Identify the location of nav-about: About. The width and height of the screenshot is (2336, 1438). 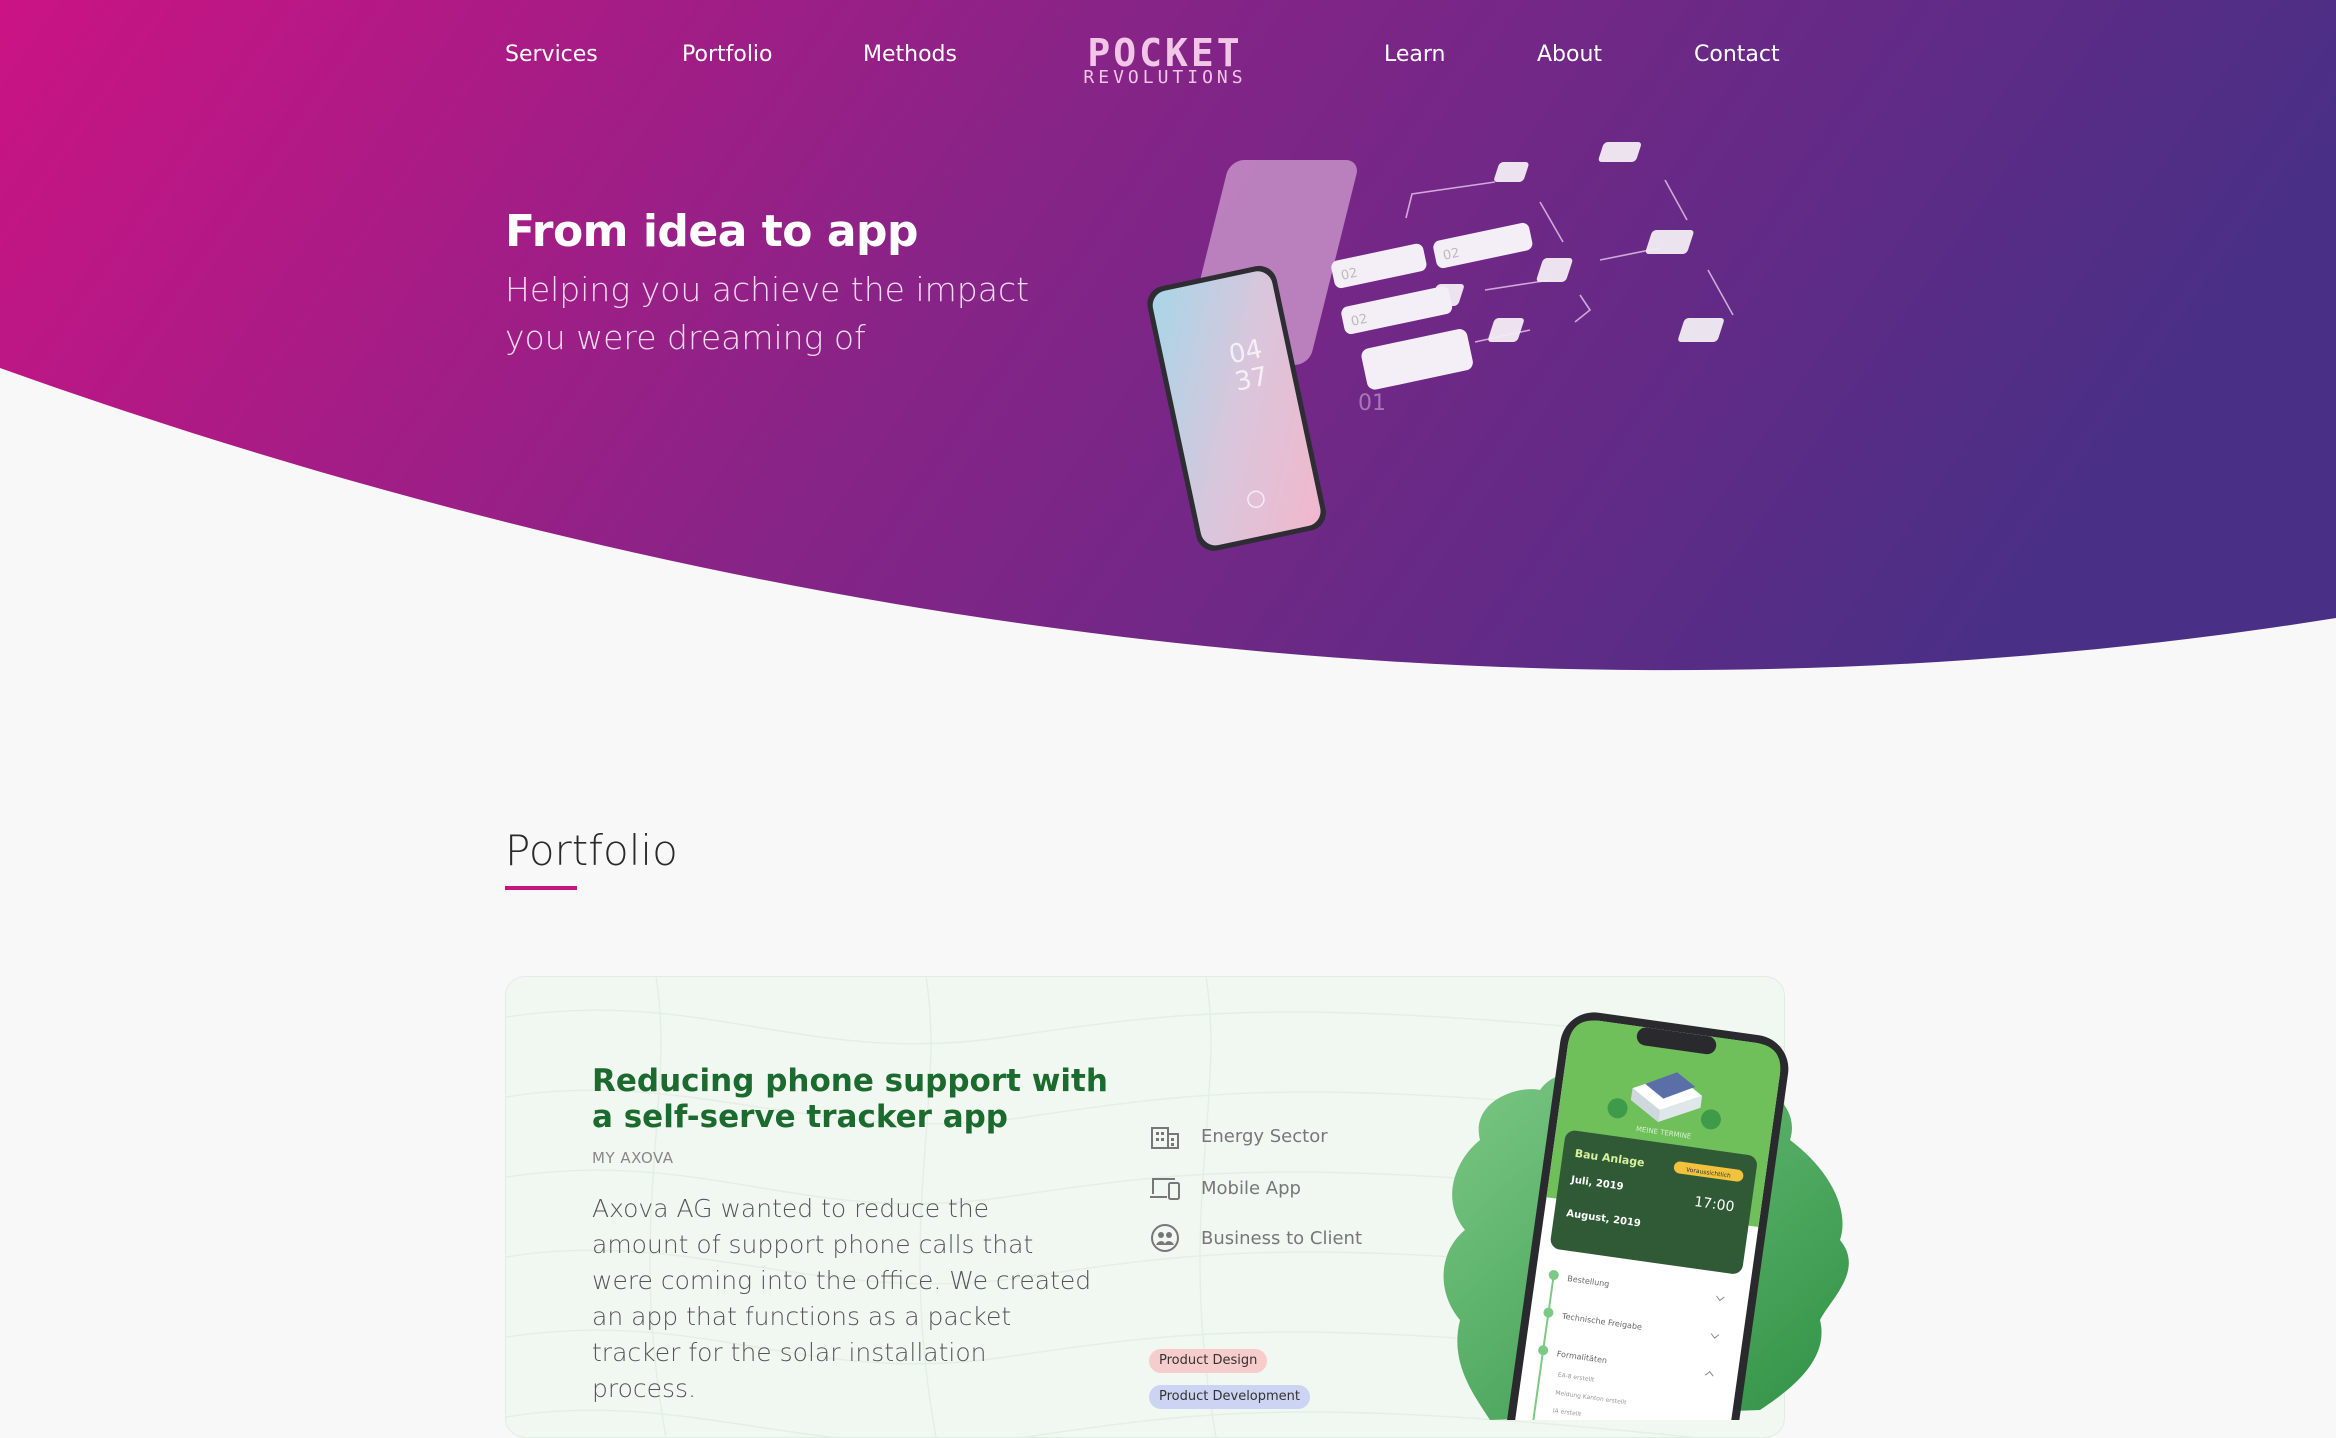
(1569, 54).